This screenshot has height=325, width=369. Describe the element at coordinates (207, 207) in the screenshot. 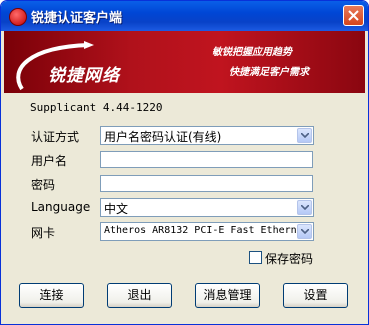

I see `language-select: 中文` at that location.